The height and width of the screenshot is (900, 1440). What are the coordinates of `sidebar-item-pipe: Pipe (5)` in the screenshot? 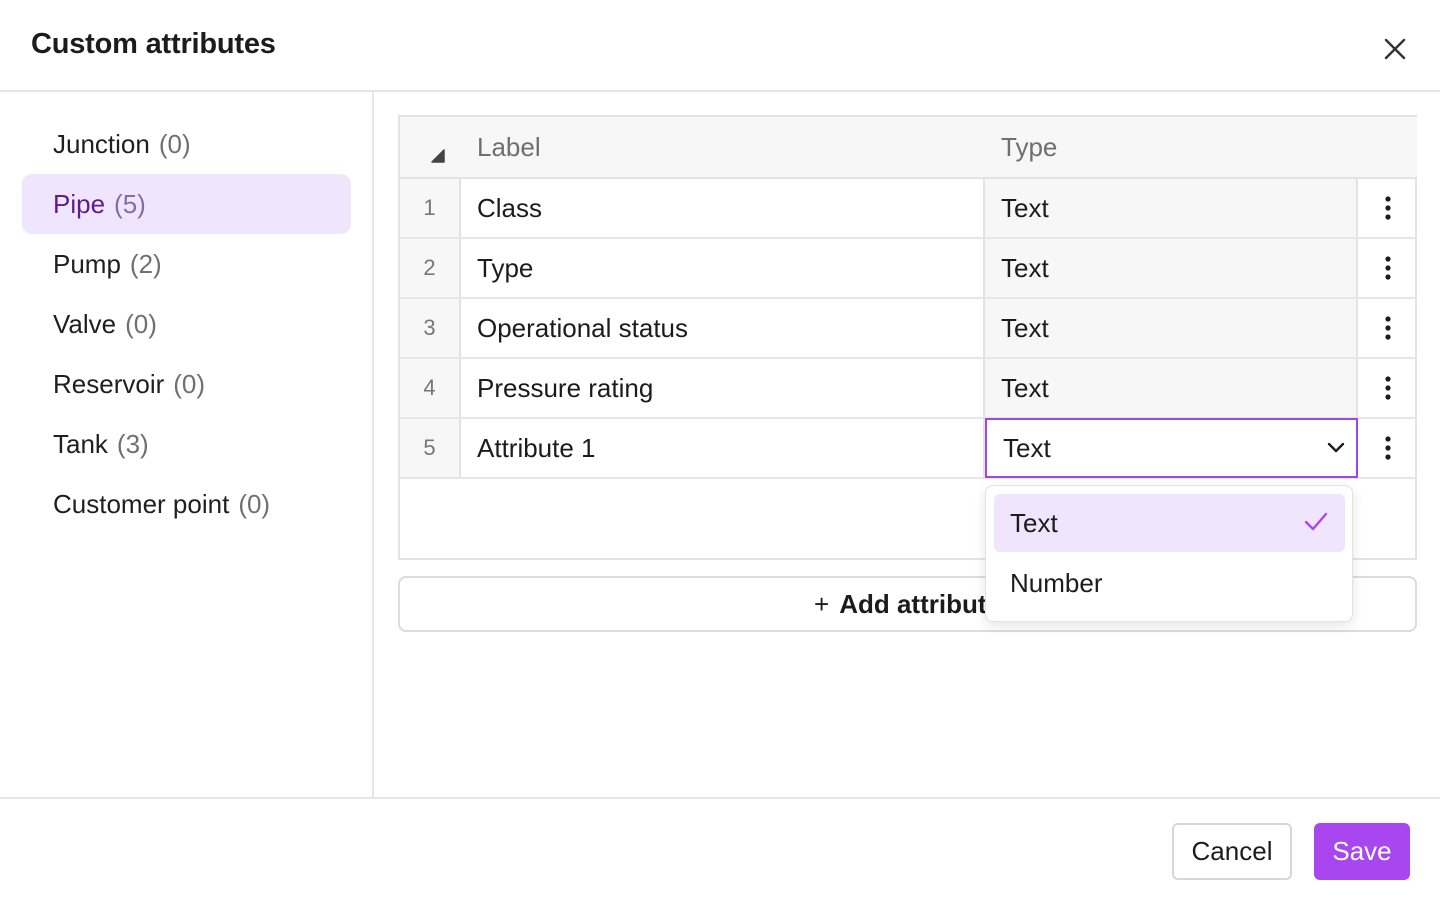 It's located at (186, 204).